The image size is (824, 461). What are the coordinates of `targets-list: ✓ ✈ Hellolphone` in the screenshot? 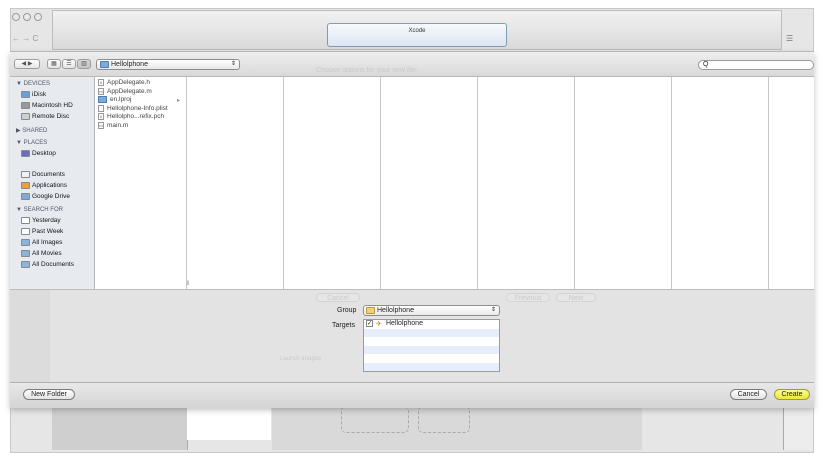 It's located at (431, 345).